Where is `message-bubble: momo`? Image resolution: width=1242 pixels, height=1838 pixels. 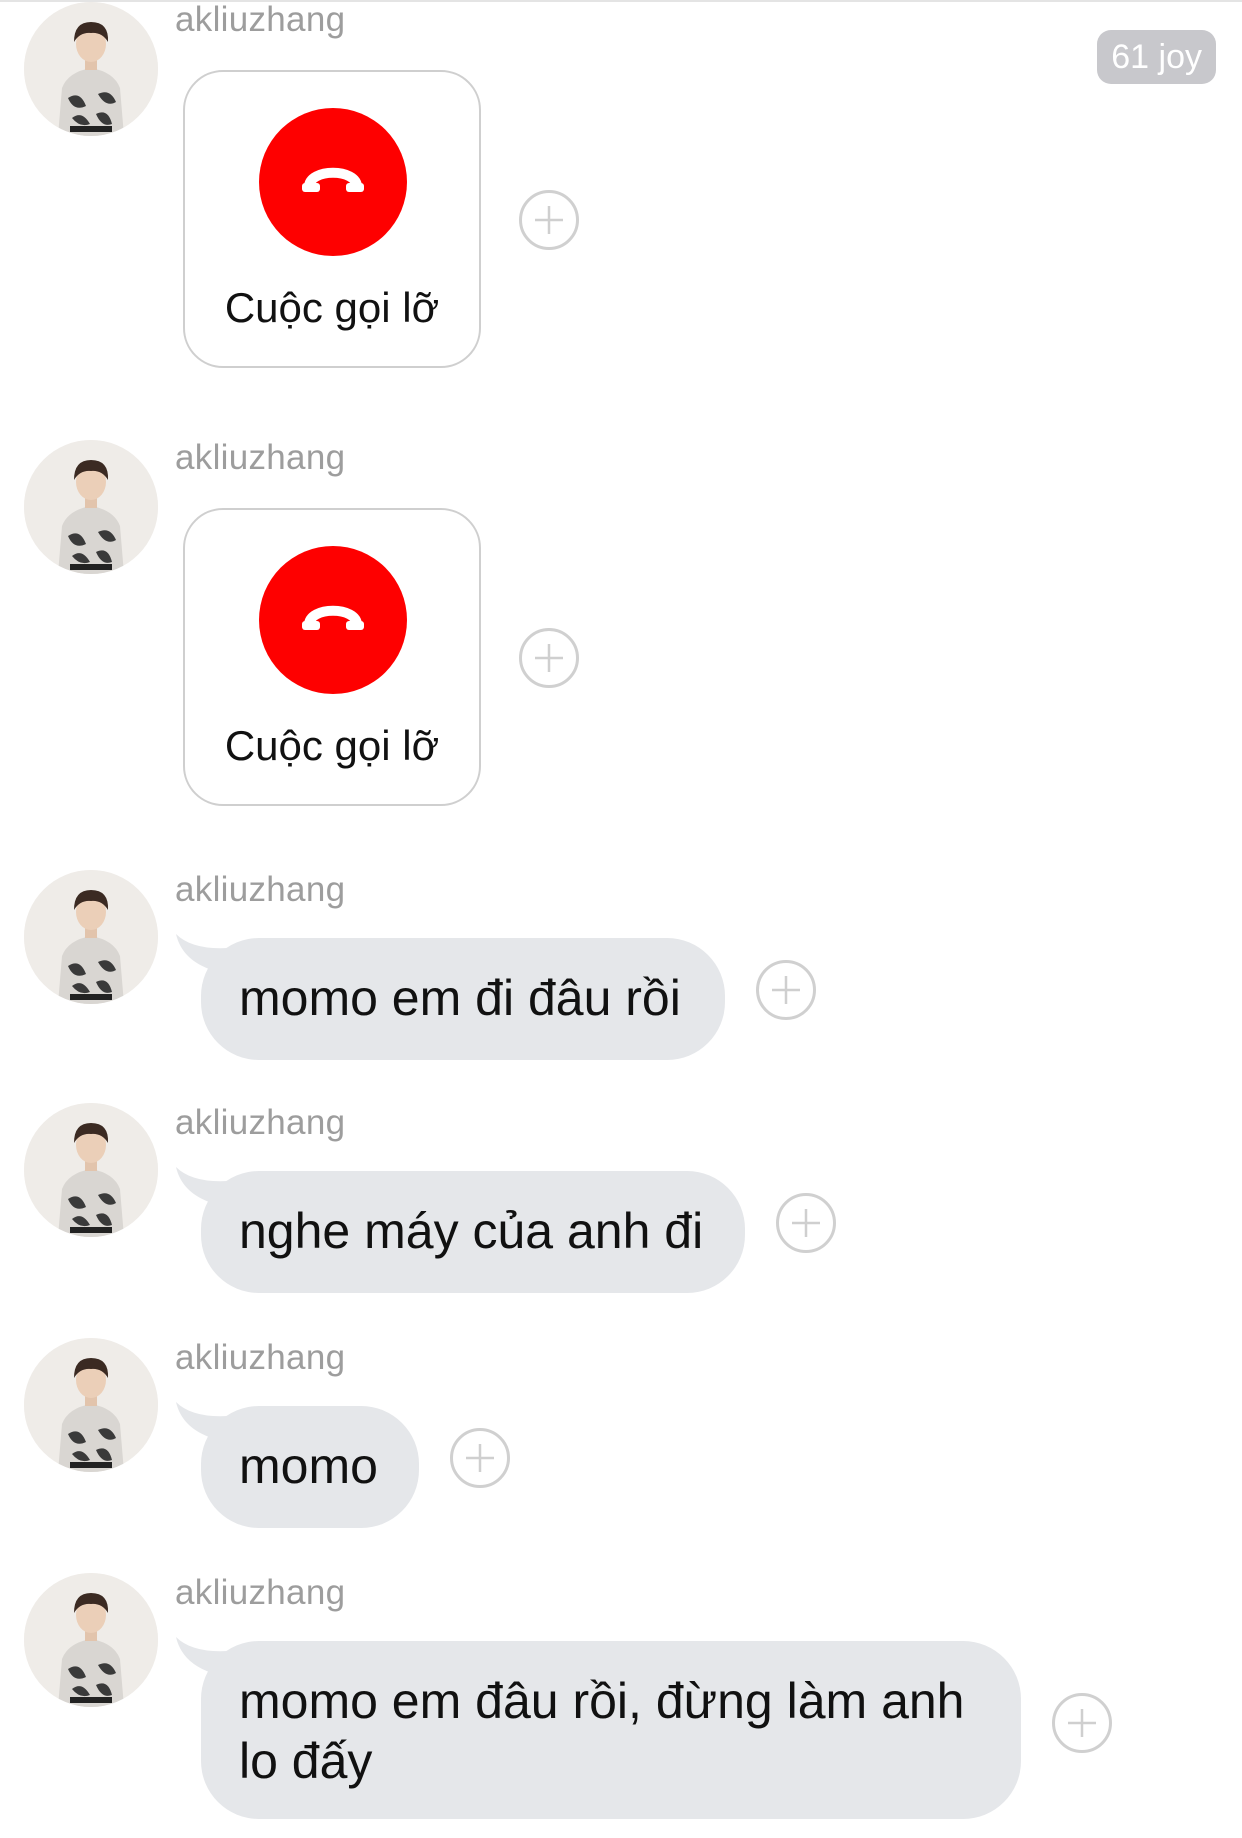 message-bubble: momo is located at coordinates (310, 1467).